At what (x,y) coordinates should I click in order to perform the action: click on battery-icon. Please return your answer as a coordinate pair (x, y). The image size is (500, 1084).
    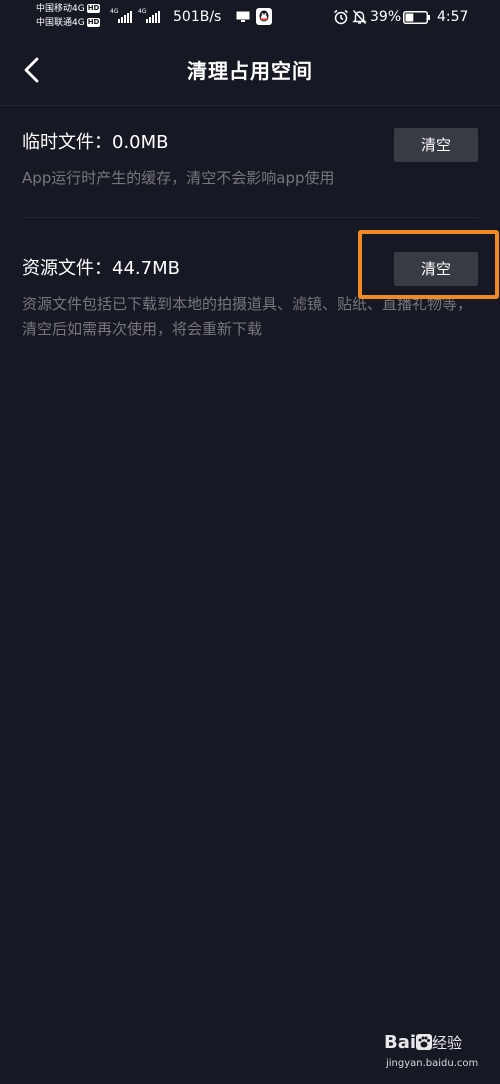
    Looking at the image, I should click on (416, 17).